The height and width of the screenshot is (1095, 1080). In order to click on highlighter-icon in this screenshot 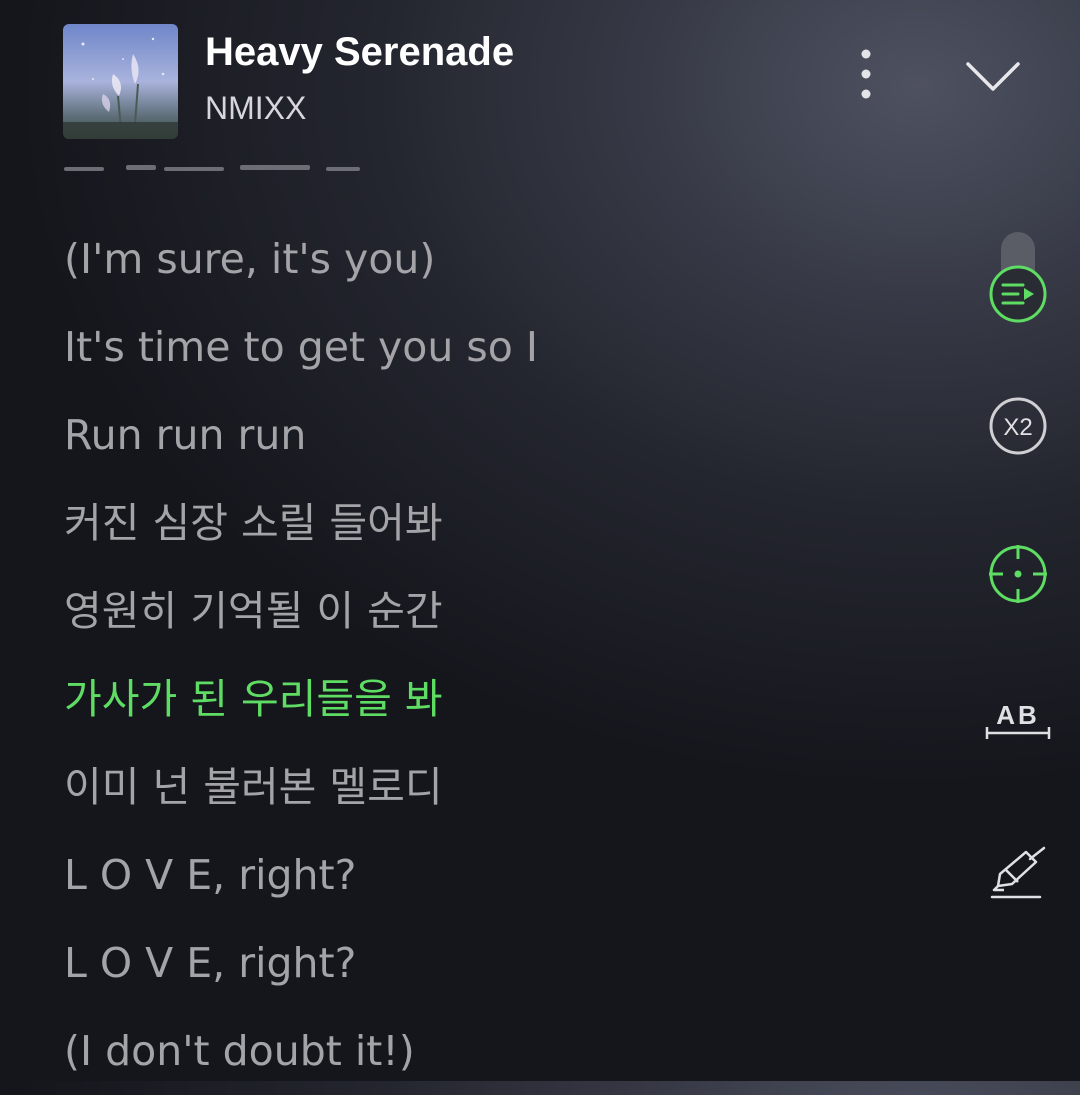, I will do `click(1018, 872)`.